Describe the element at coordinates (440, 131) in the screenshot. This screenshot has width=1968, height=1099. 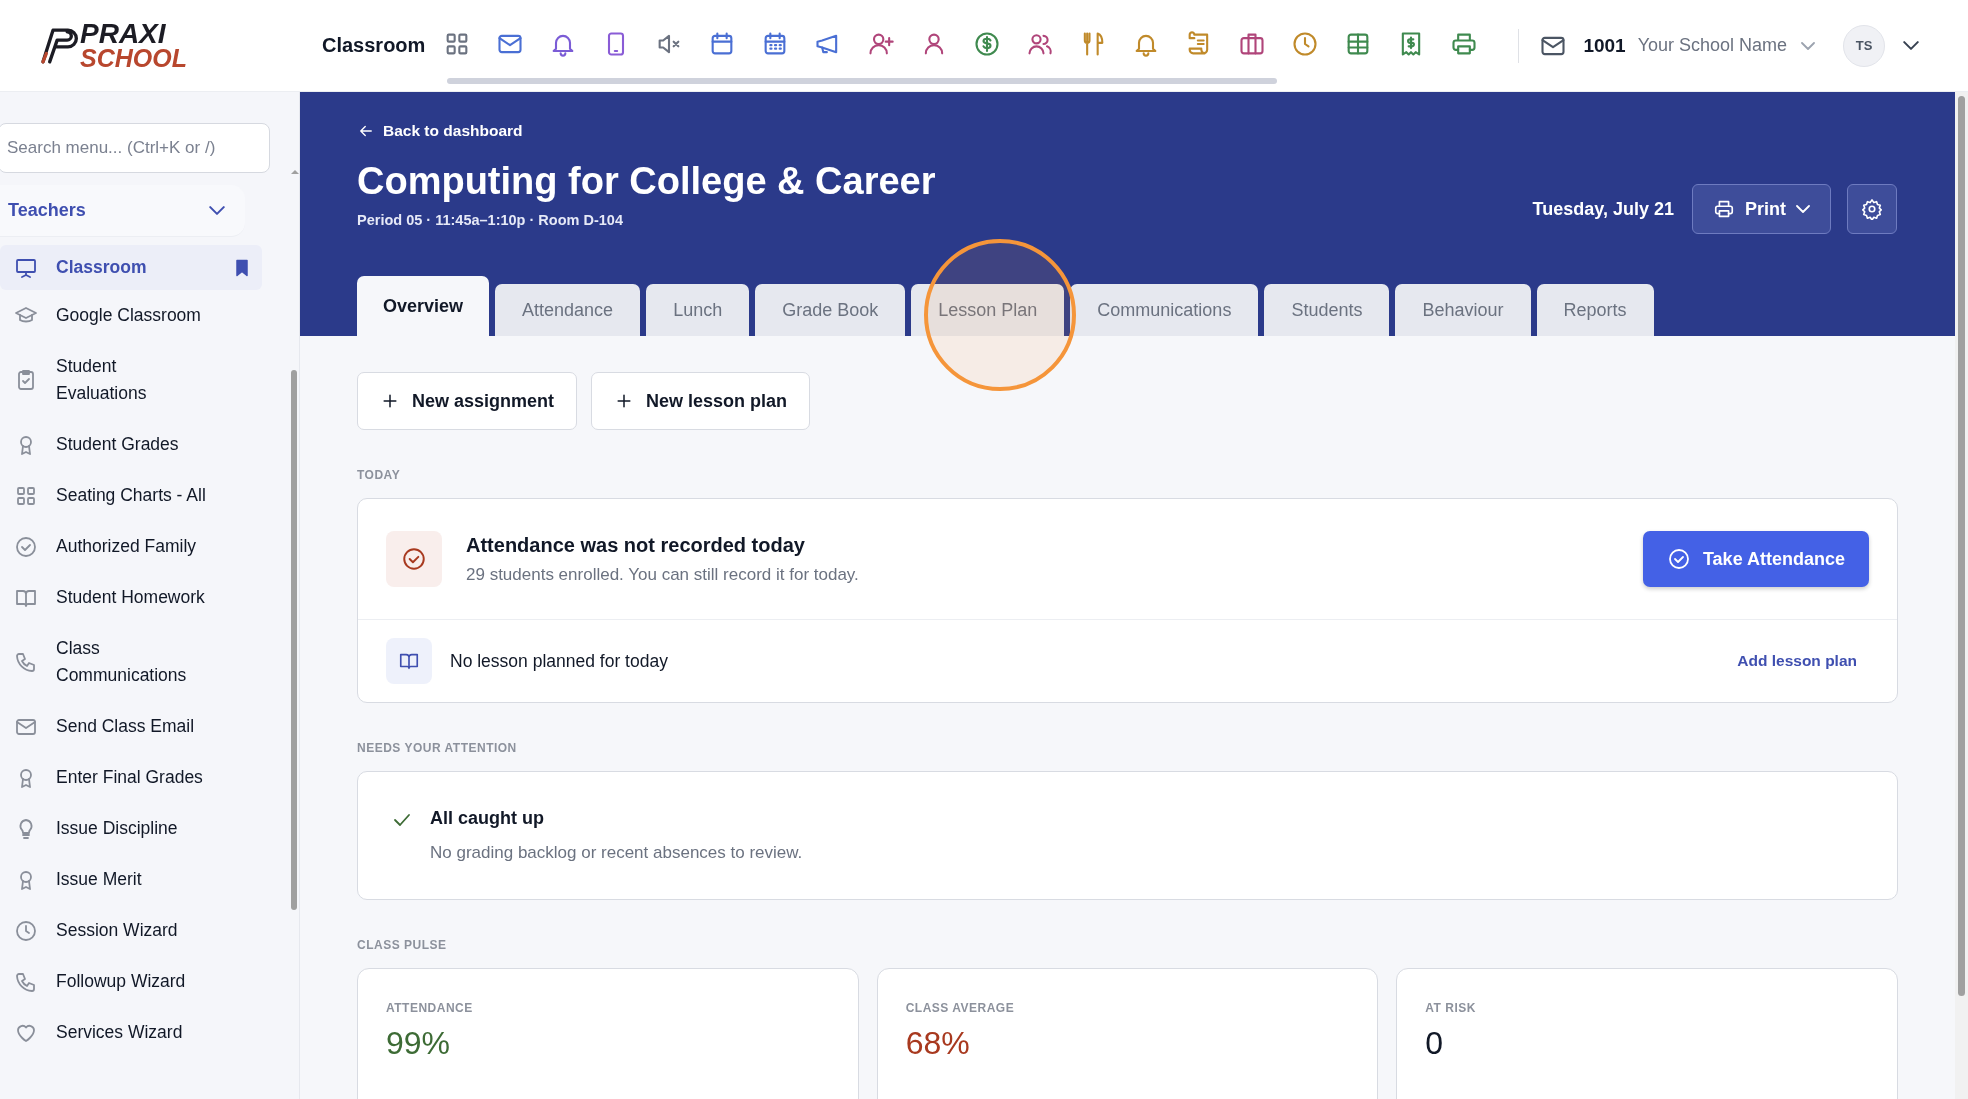
I see `back-link: Back to dashboard` at that location.